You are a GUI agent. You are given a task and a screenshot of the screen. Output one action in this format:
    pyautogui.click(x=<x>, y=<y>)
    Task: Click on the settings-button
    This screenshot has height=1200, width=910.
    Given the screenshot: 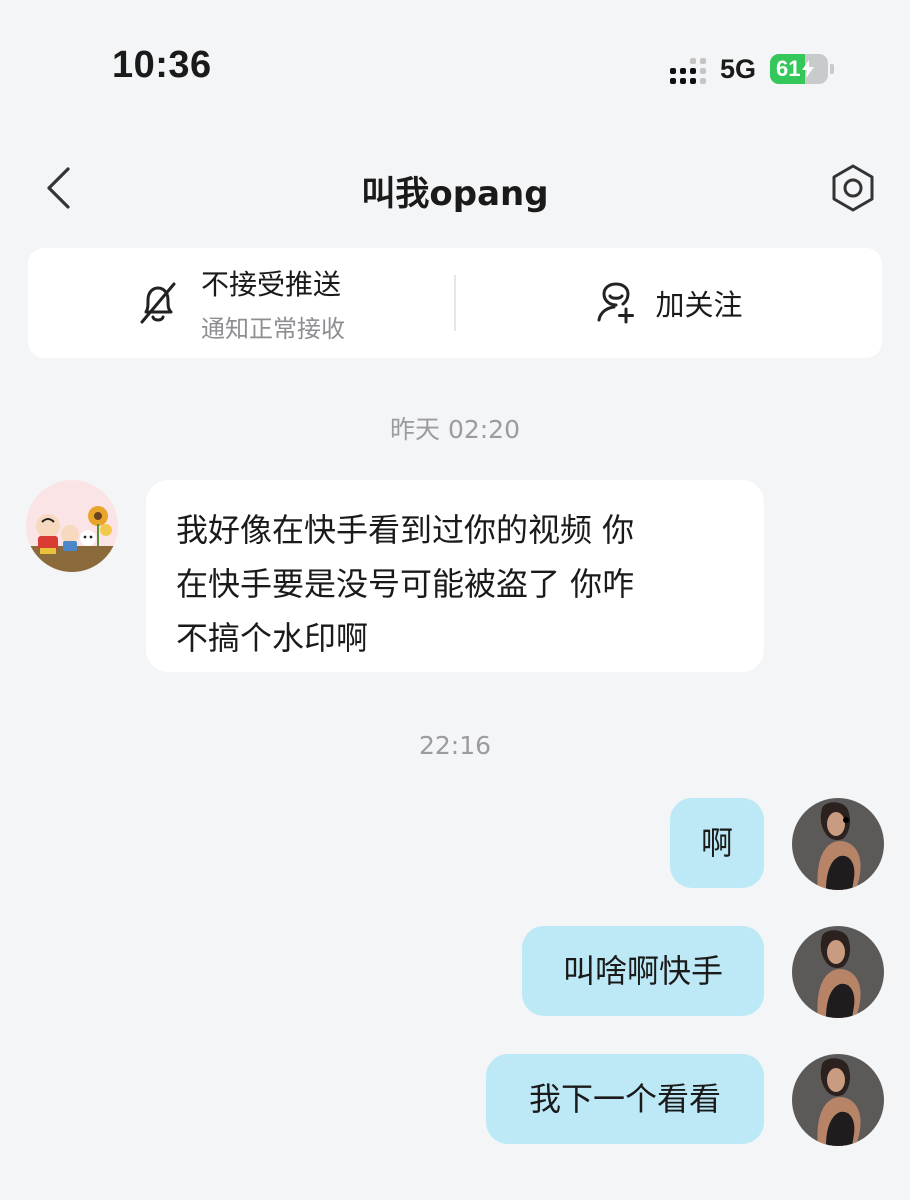 What is the action you would take?
    pyautogui.click(x=853, y=188)
    